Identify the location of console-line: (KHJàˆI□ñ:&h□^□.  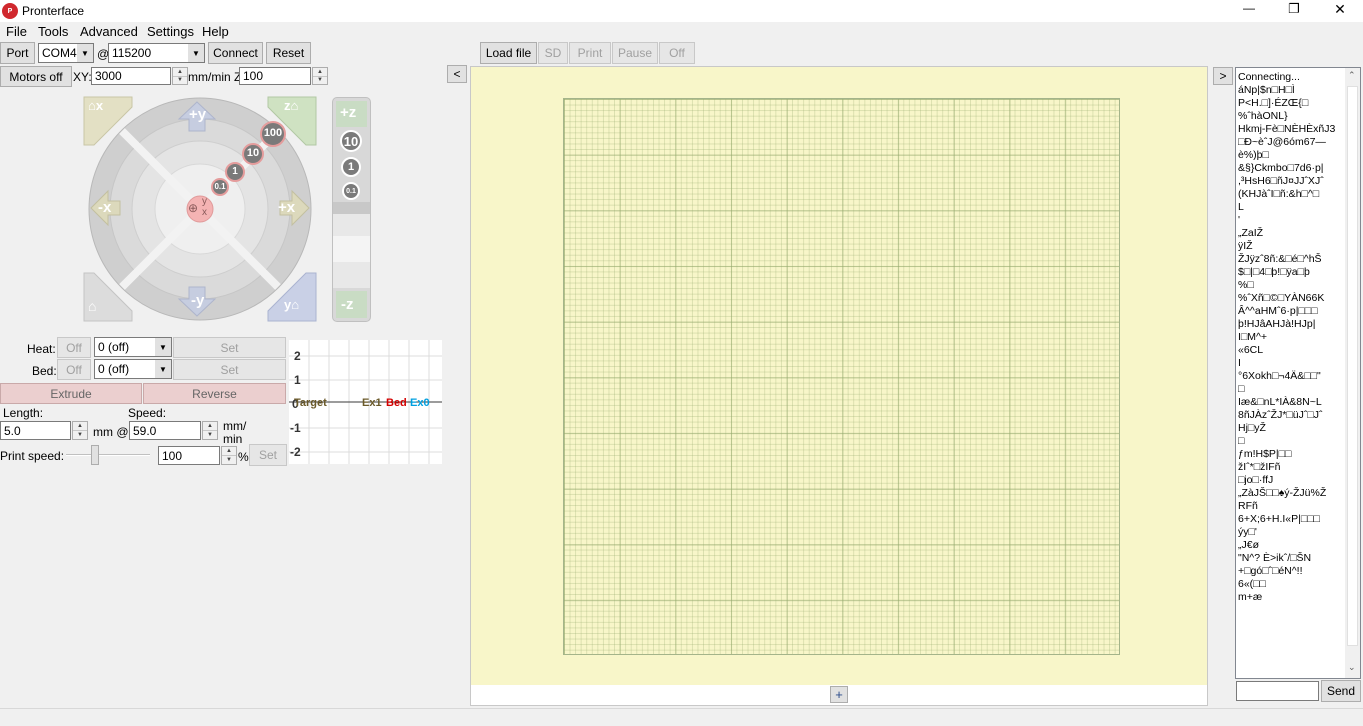
(1279, 194).